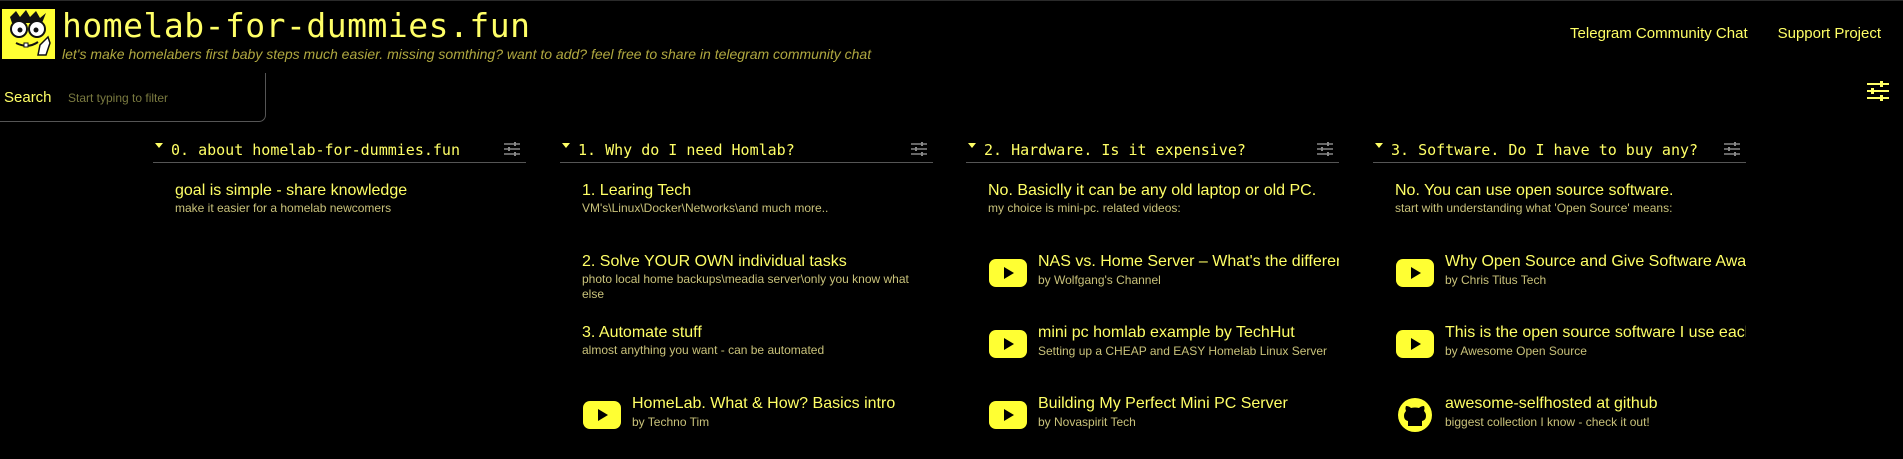 The width and height of the screenshot is (1903, 459). Describe the element at coordinates (1659, 33) in the screenshot. I see `telegram-community-chat-link: Telegram Community Chat` at that location.